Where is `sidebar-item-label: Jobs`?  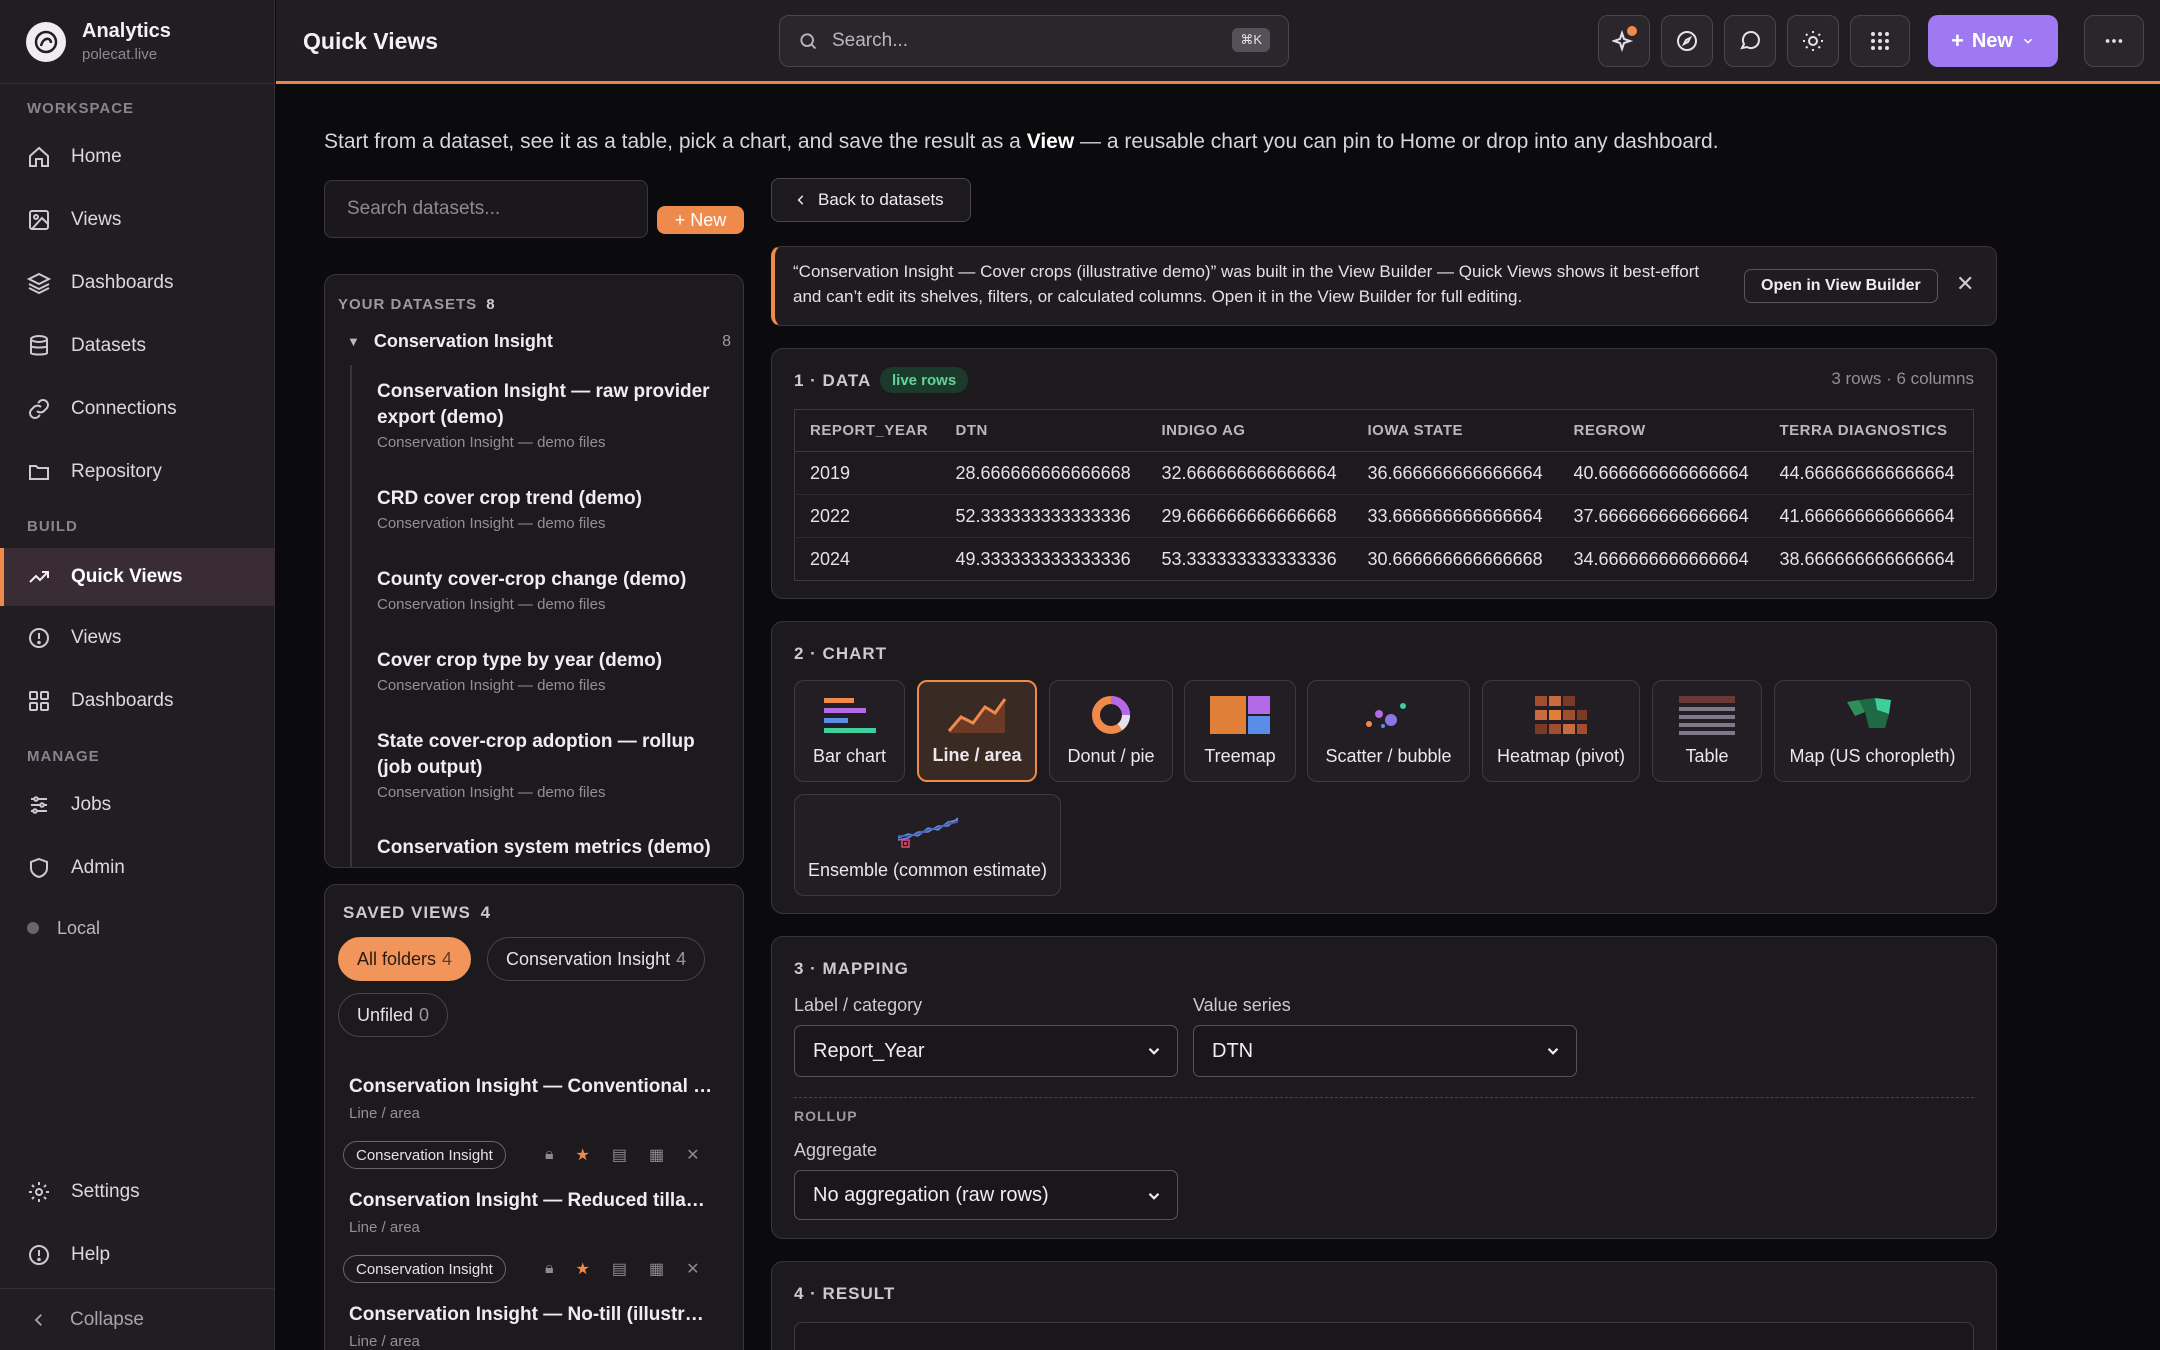 sidebar-item-label: Jobs is located at coordinates (91, 804).